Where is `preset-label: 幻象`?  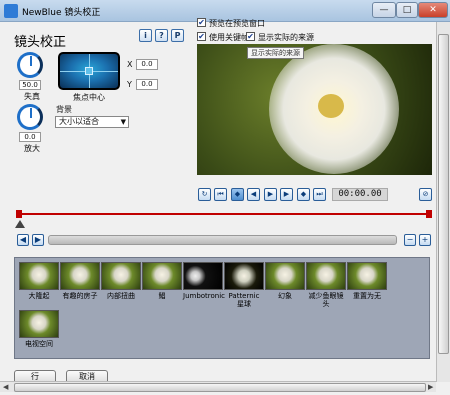
preset-label: 幻象 is located at coordinates (285, 296).